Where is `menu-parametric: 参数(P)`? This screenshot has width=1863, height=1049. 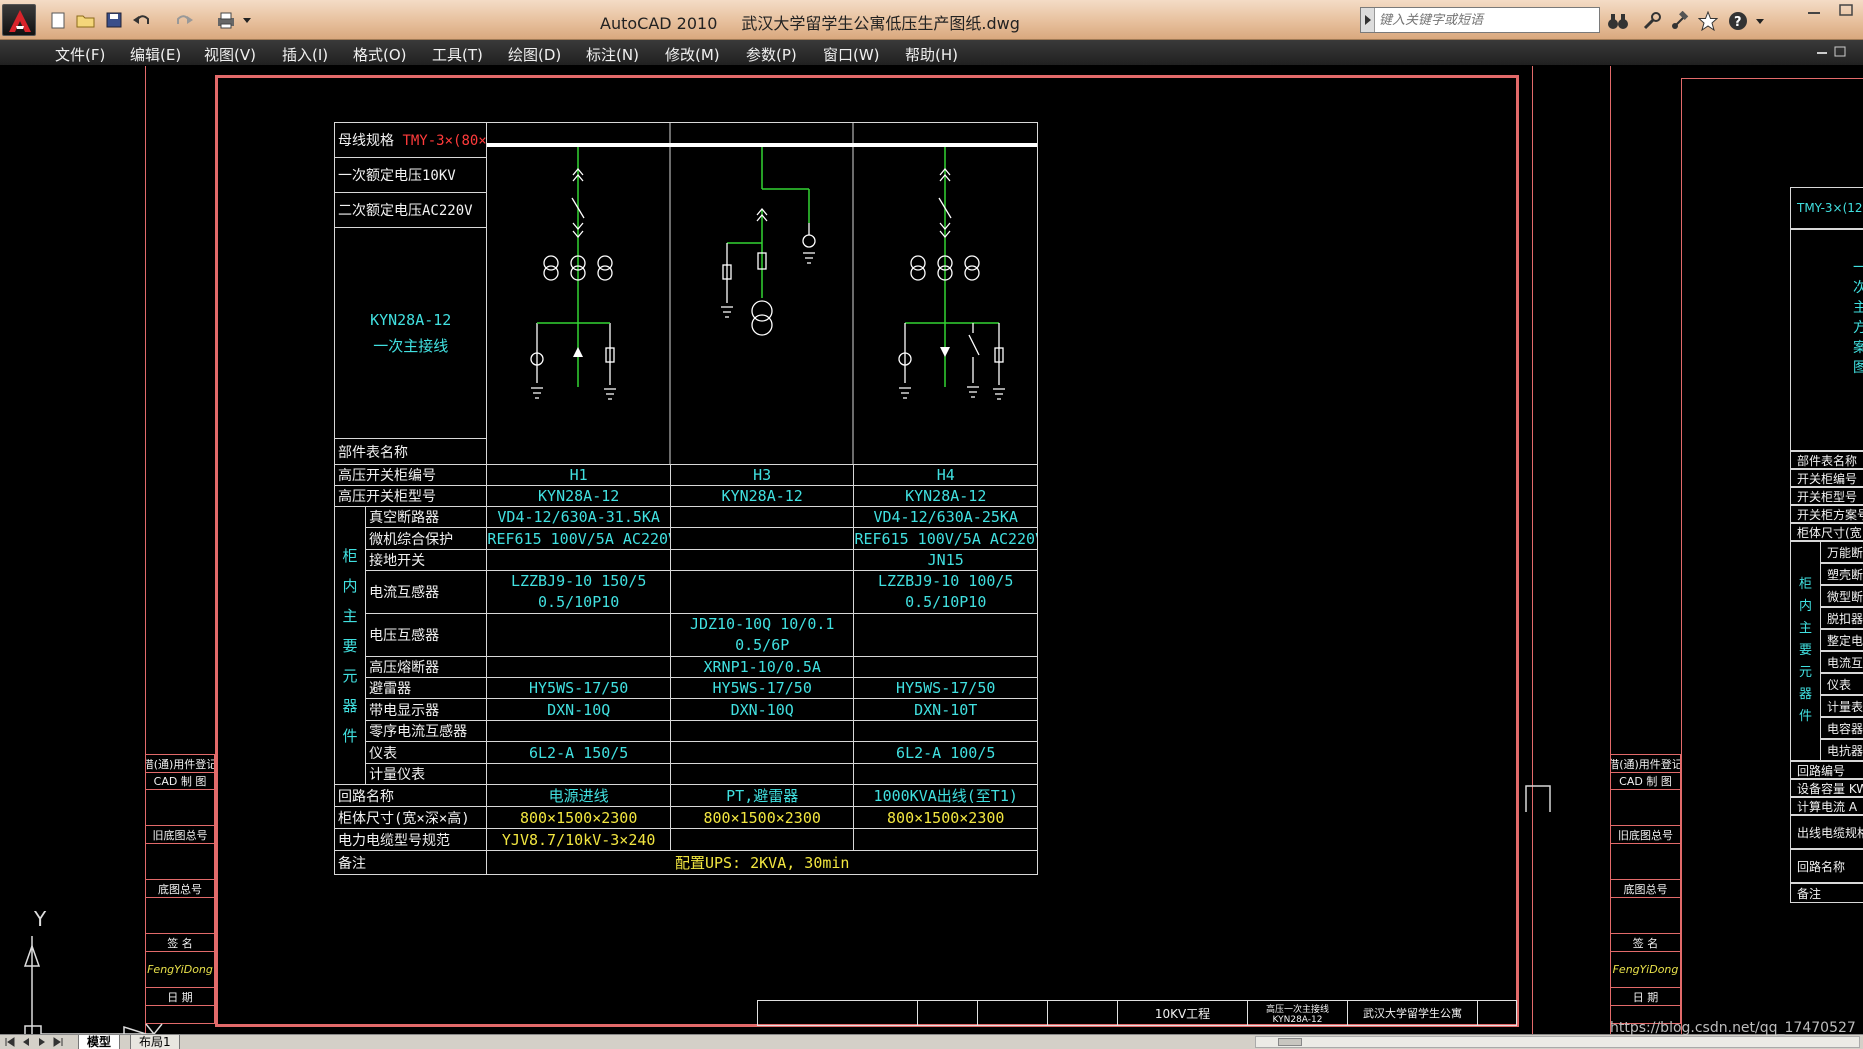 menu-parametric: 参数(P) is located at coordinates (771, 54).